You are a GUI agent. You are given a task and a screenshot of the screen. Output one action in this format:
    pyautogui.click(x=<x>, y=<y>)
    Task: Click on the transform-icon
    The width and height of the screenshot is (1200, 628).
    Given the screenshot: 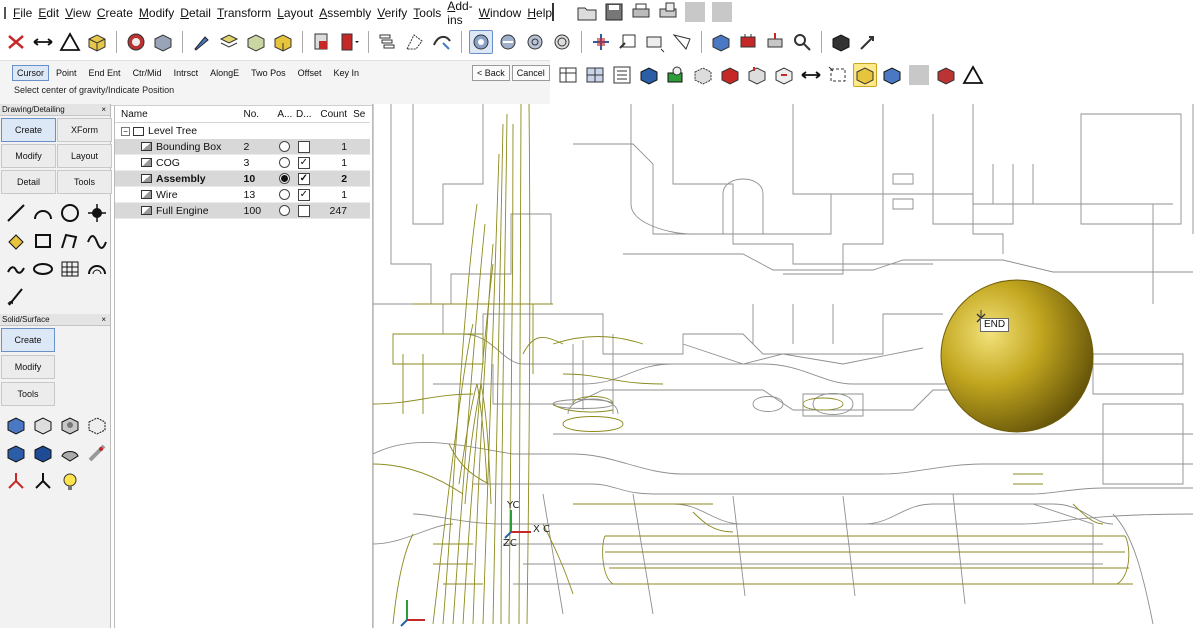 What is the action you would take?
    pyautogui.click(x=868, y=42)
    